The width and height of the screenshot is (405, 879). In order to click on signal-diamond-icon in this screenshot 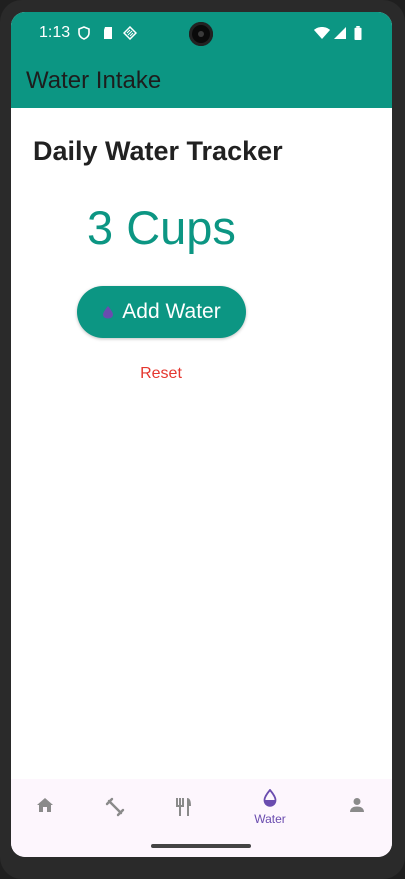, I will do `click(130, 33)`.